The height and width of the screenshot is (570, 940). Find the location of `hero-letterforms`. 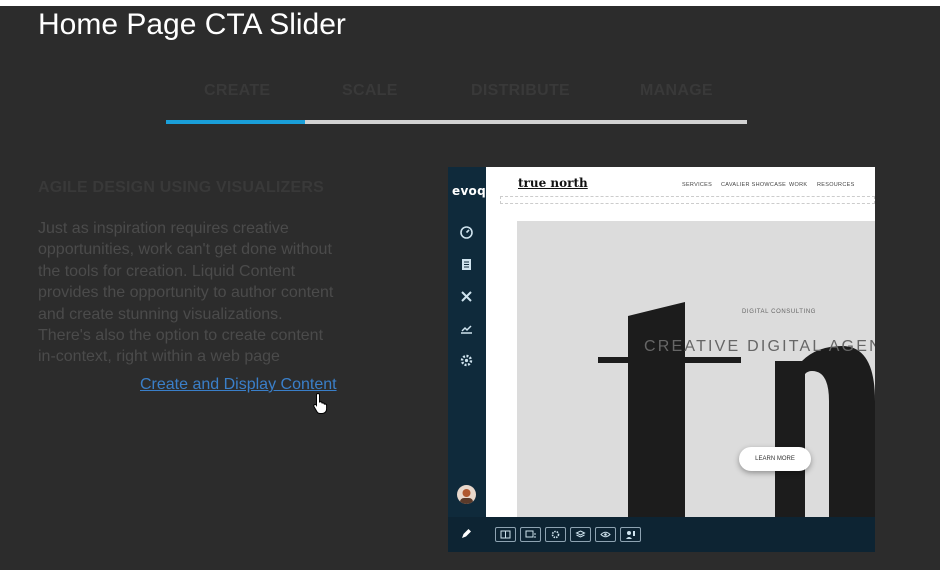

hero-letterforms is located at coordinates (736, 409).